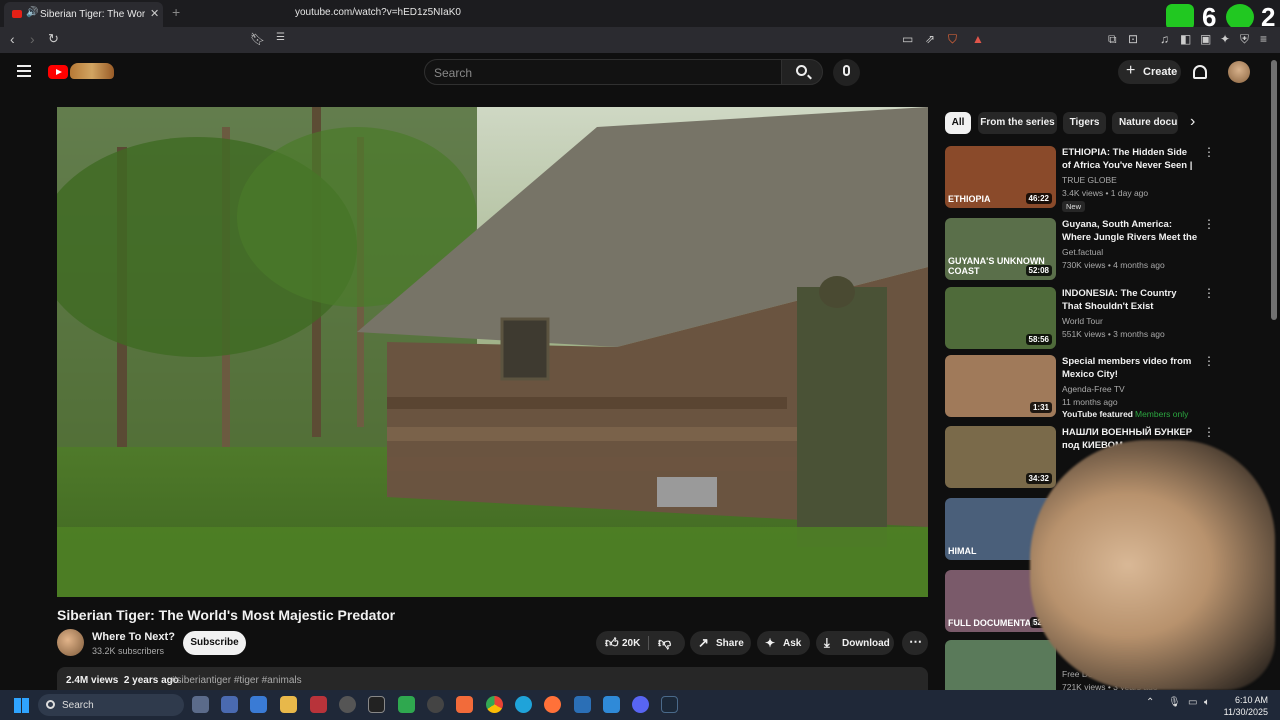 The height and width of the screenshot is (720, 1280). I want to click on chevron-right-icon: ›, so click(1192, 122).